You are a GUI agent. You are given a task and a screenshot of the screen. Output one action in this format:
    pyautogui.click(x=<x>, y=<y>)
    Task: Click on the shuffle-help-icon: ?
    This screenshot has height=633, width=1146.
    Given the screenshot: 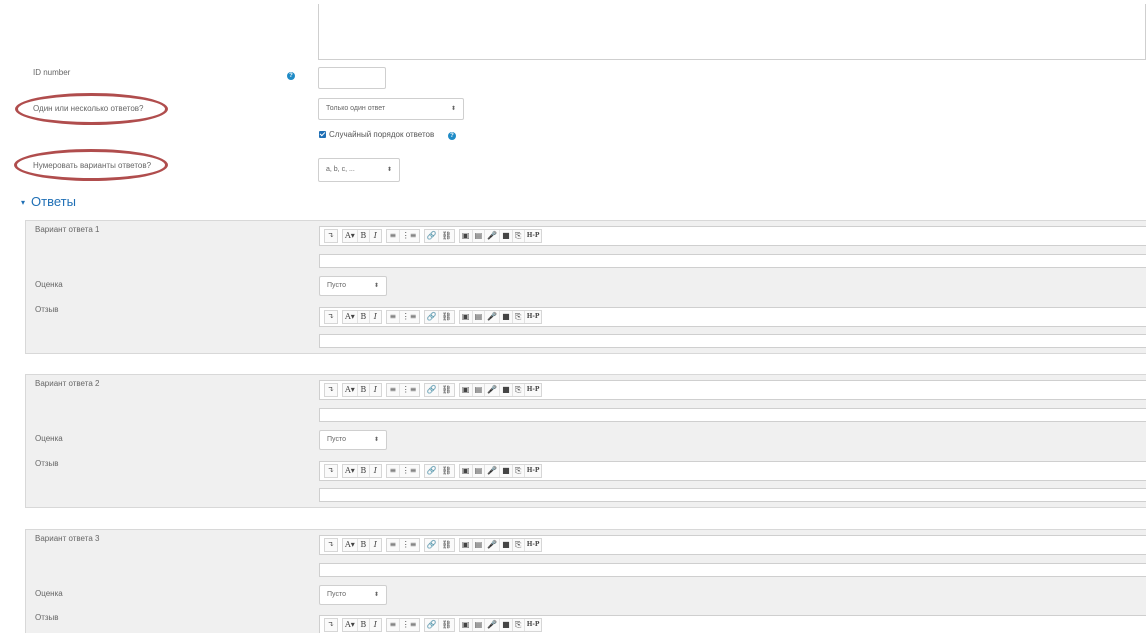 What is the action you would take?
    pyautogui.click(x=452, y=136)
    